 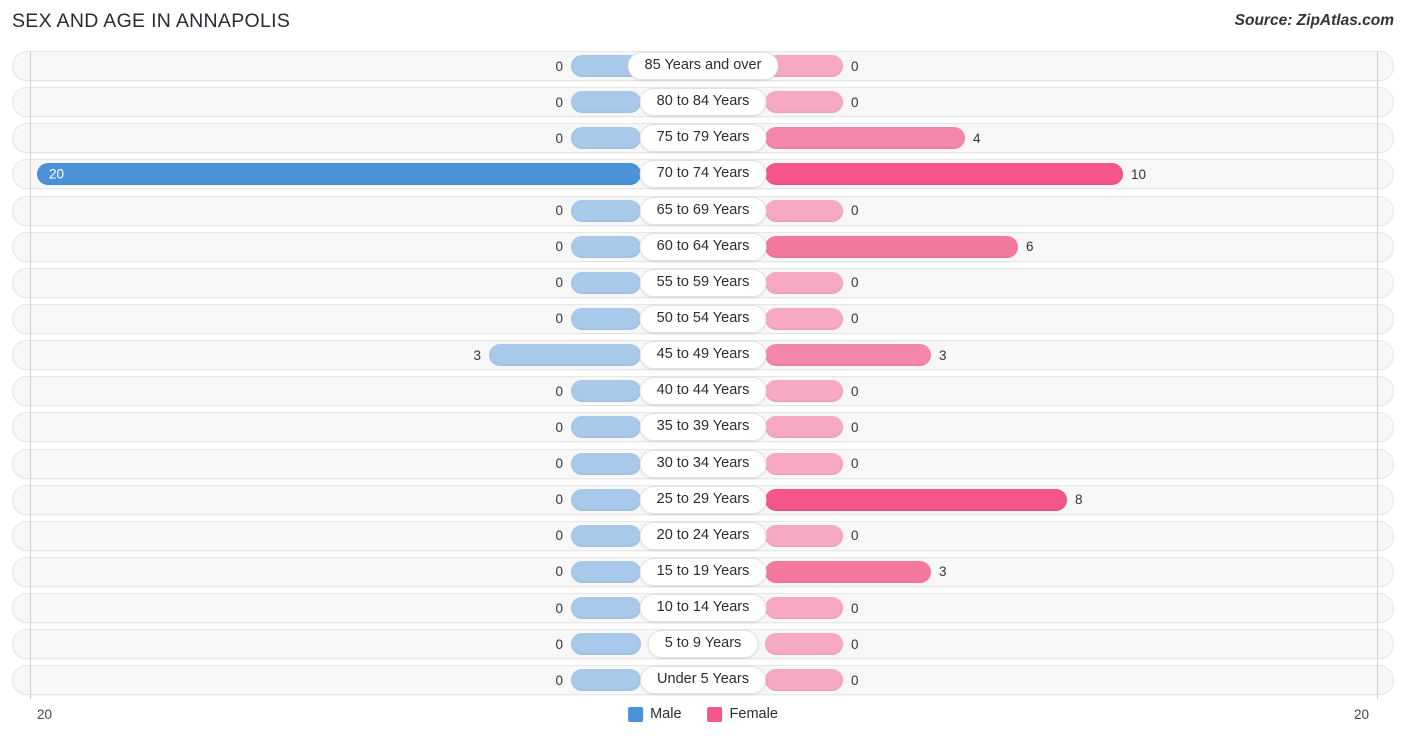 What do you see at coordinates (636, 714) in the screenshot?
I see `male-color-swatch-icon` at bounding box center [636, 714].